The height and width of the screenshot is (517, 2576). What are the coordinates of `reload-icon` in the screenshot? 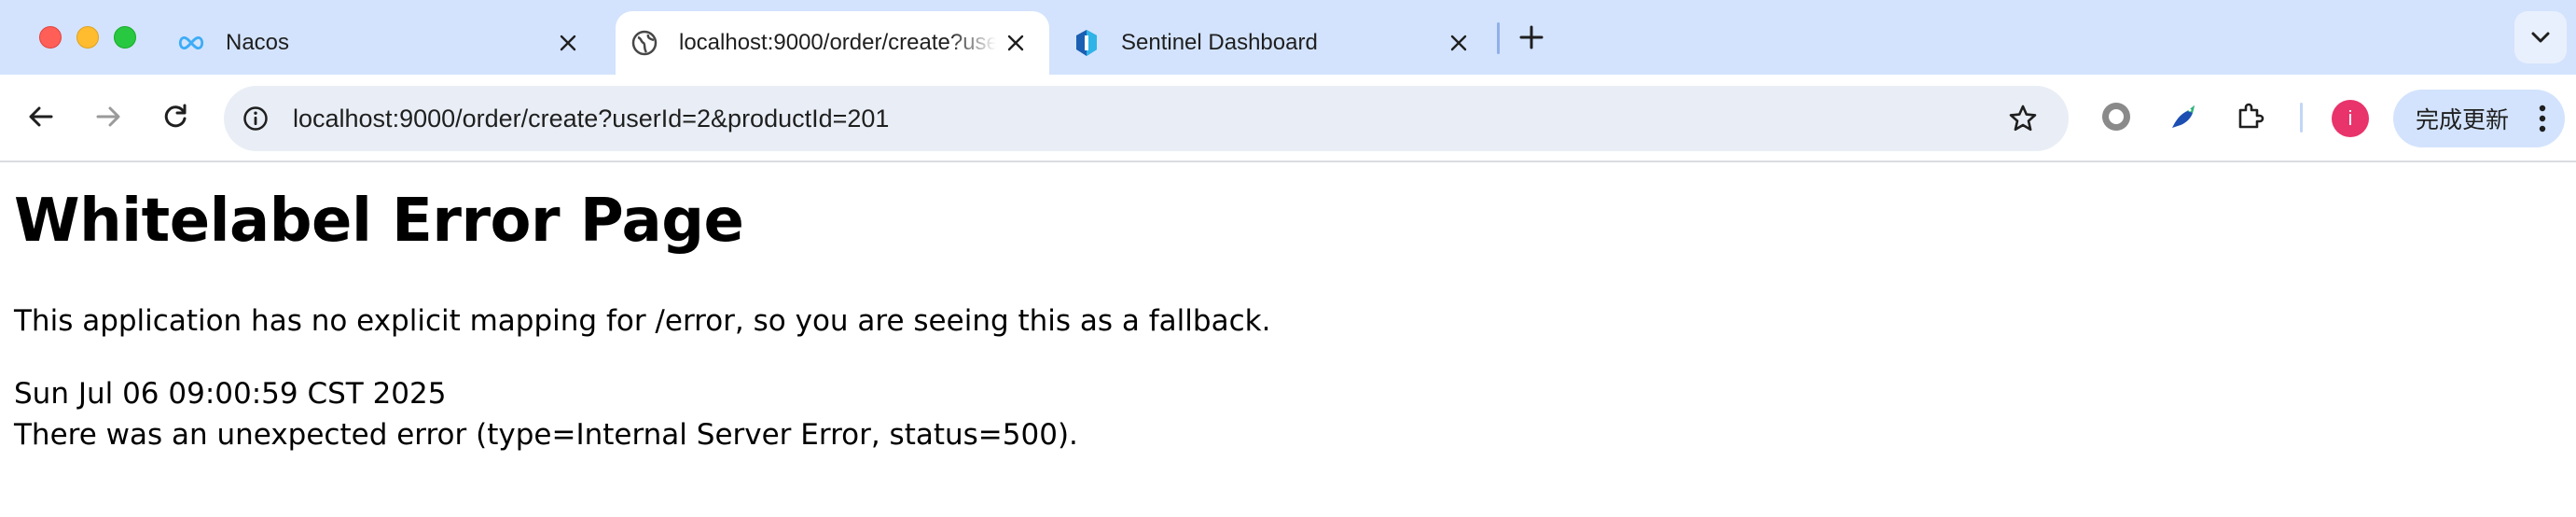 It's located at (175, 116).